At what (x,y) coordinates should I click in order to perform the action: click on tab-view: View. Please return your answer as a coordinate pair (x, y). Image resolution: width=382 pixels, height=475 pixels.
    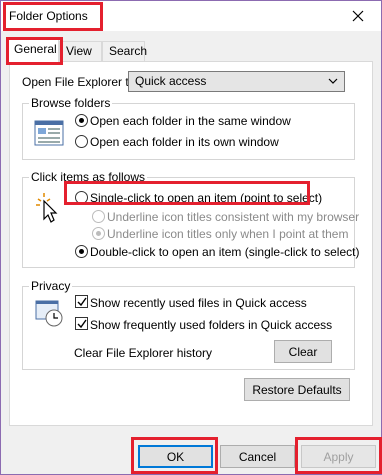
    Looking at the image, I should click on (80, 51).